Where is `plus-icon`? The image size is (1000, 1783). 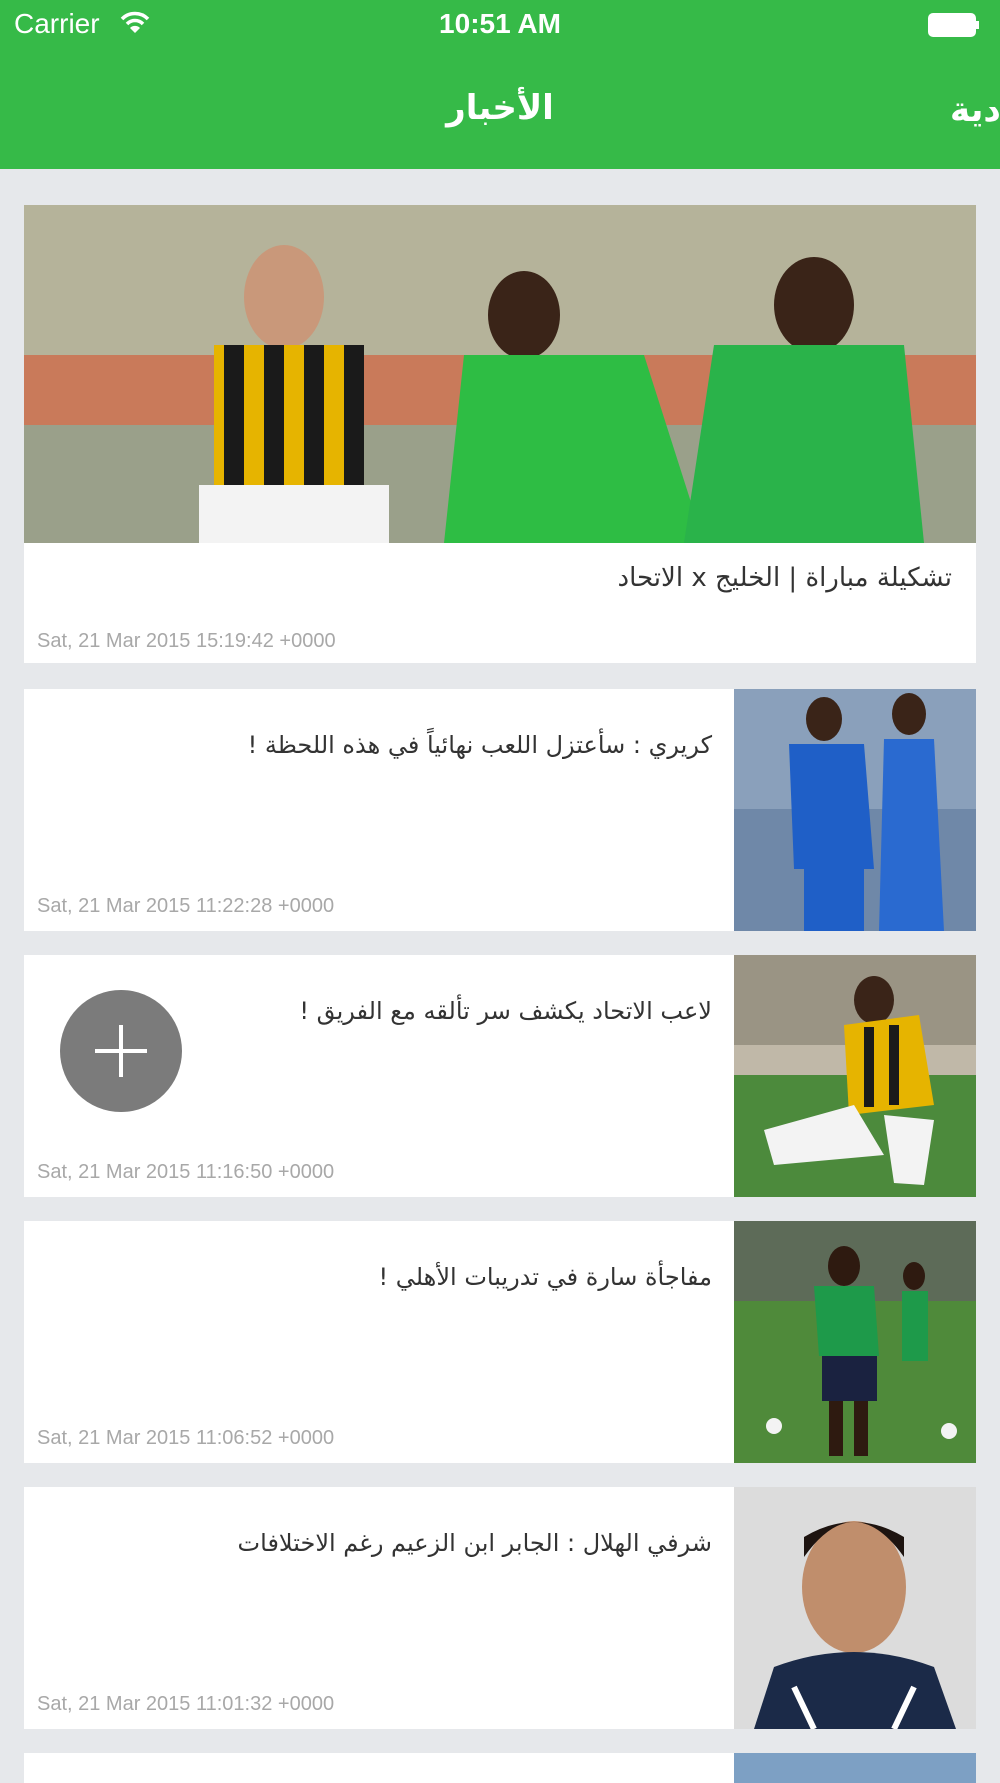
plus-icon is located at coordinates (121, 1051).